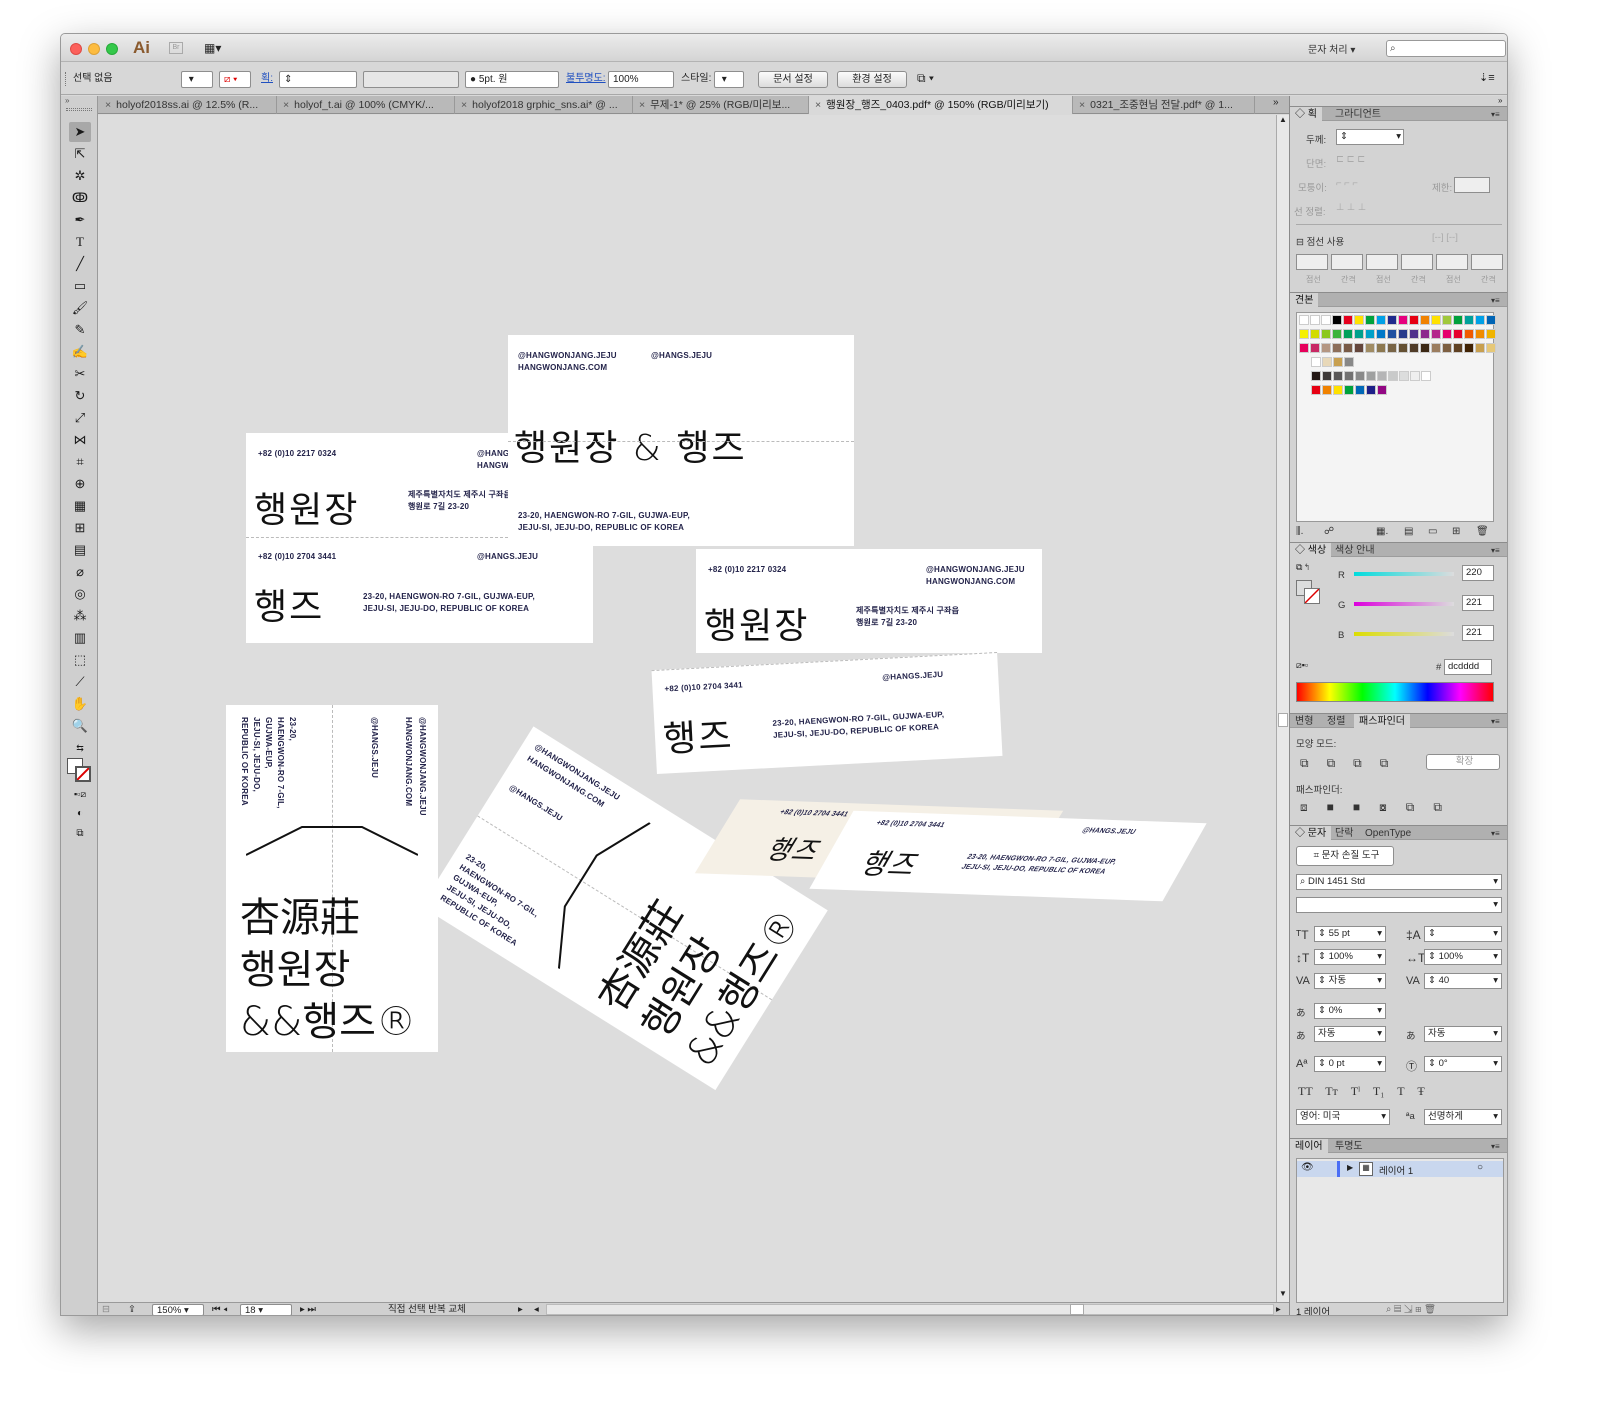 This screenshot has height=1427, width=1600. Describe the element at coordinates (941, 105) in the screenshot. I see `tab-doc-active: × 행원장_행즈_0403.pdf* @ 150% (RGB/미리보기)` at that location.